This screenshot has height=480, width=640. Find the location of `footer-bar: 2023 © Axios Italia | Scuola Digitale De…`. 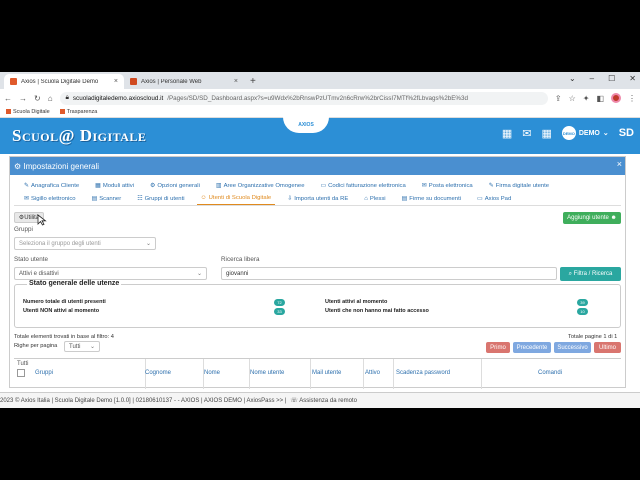

footer-bar: 2023 © Axios Italia | Scuola Digitale De… is located at coordinates (320, 400).